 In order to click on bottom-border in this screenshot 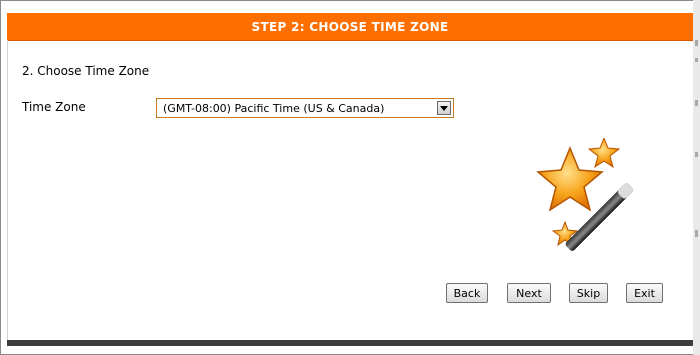, I will do `click(350, 343)`.